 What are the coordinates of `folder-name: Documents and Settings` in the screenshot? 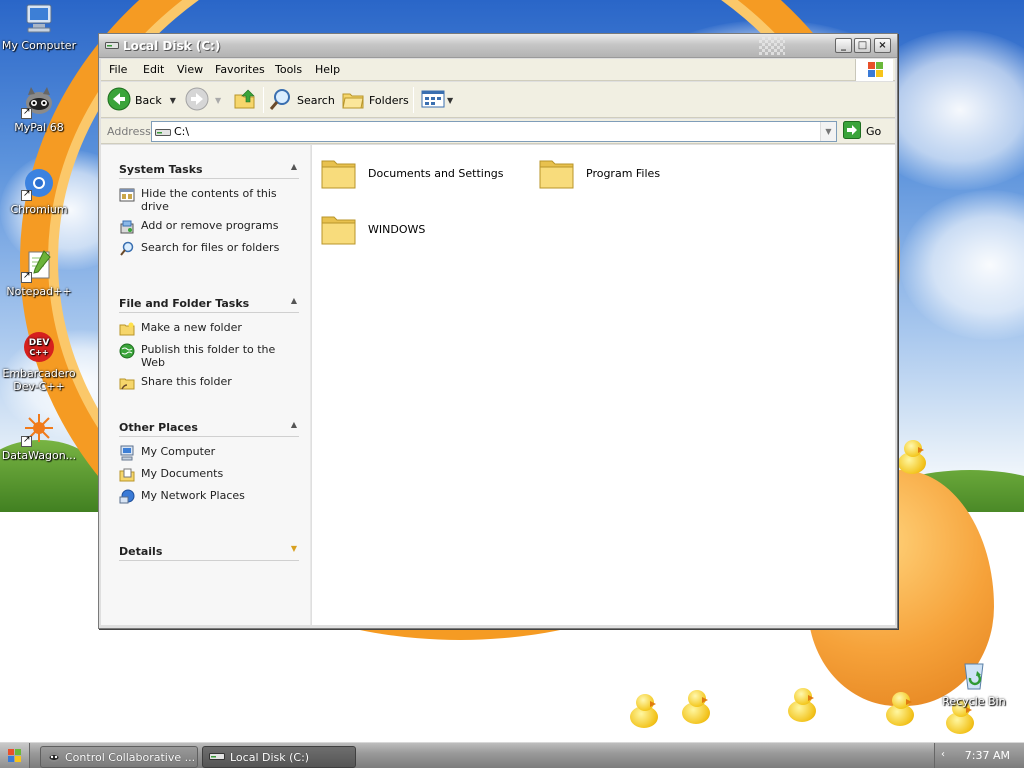 It's located at (436, 173).